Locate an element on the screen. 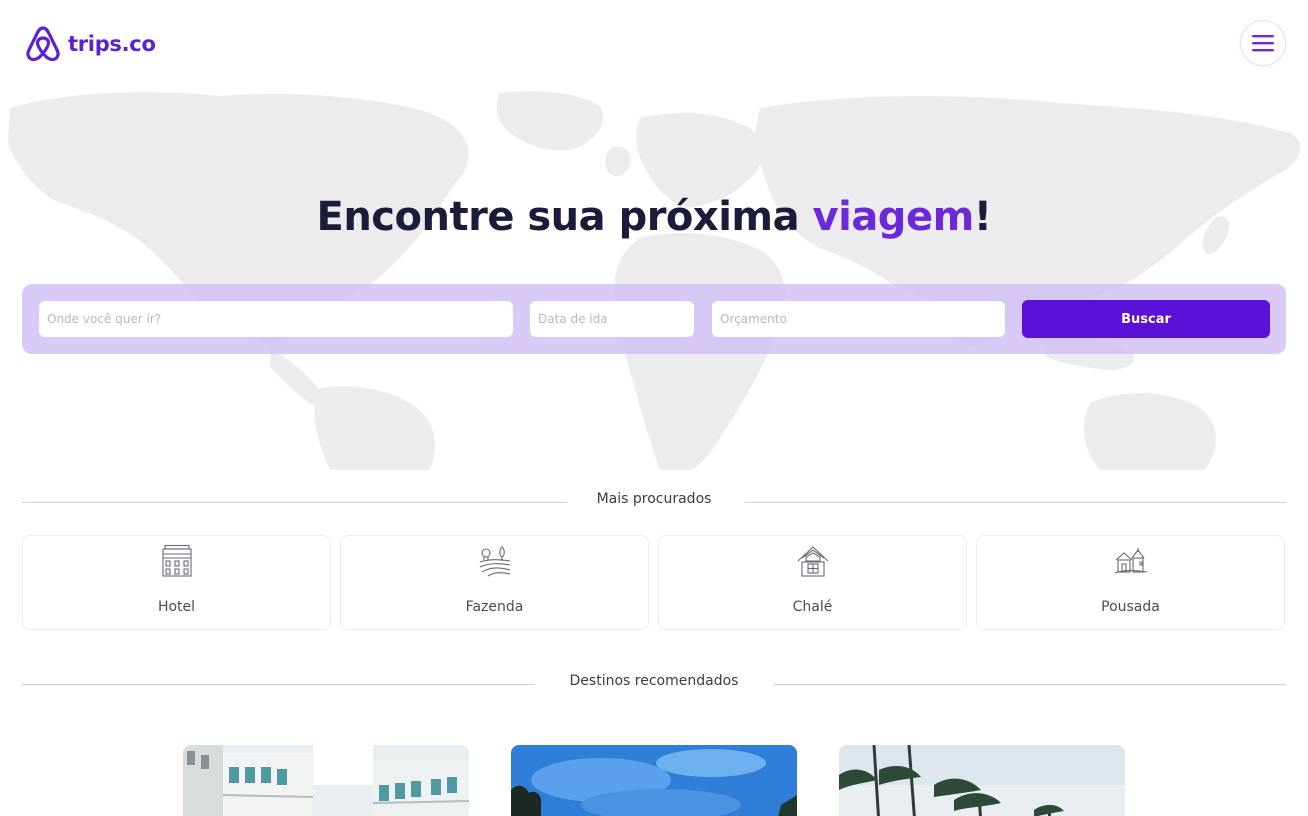  hotel-building-photo is located at coordinates (326, 780).